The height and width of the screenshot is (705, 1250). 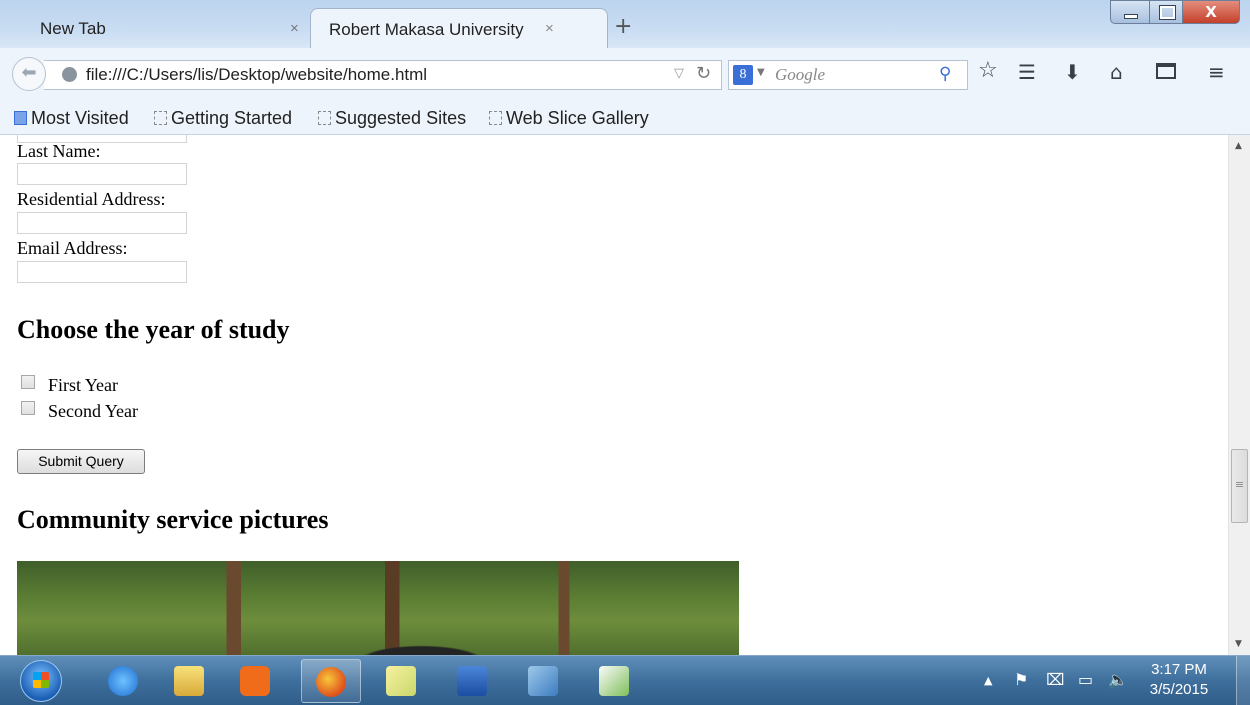 I want to click on word-icon, so click(x=473, y=681).